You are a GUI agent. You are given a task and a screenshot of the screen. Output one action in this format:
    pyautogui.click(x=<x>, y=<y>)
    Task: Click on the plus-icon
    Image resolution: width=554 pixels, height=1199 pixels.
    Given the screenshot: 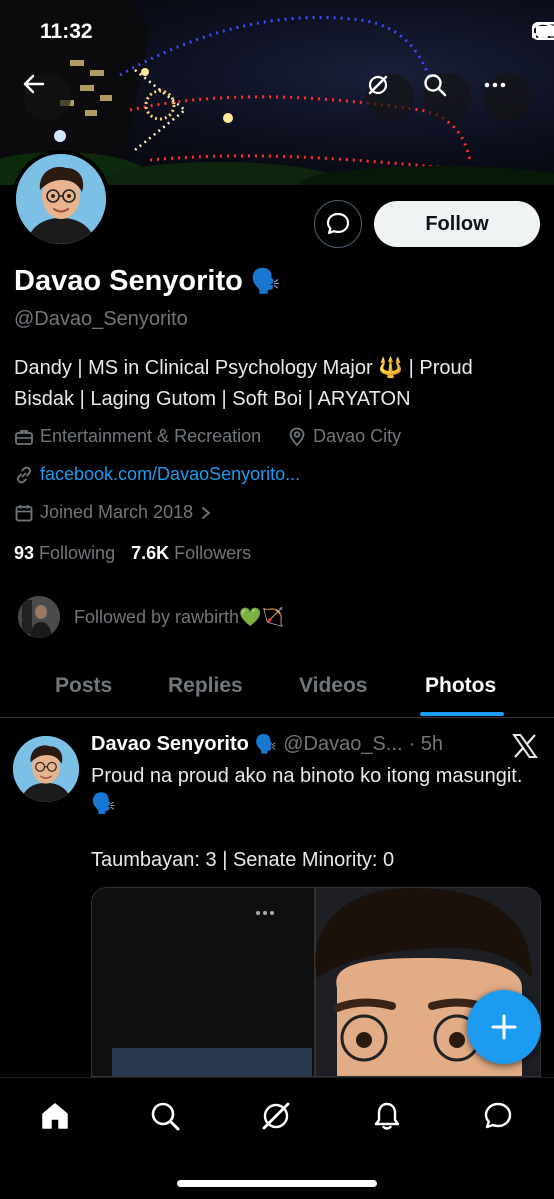 What is the action you would take?
    pyautogui.click(x=504, y=1027)
    